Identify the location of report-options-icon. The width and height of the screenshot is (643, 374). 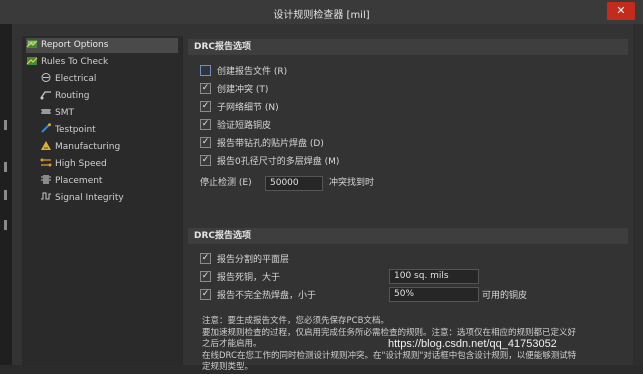
(32, 43).